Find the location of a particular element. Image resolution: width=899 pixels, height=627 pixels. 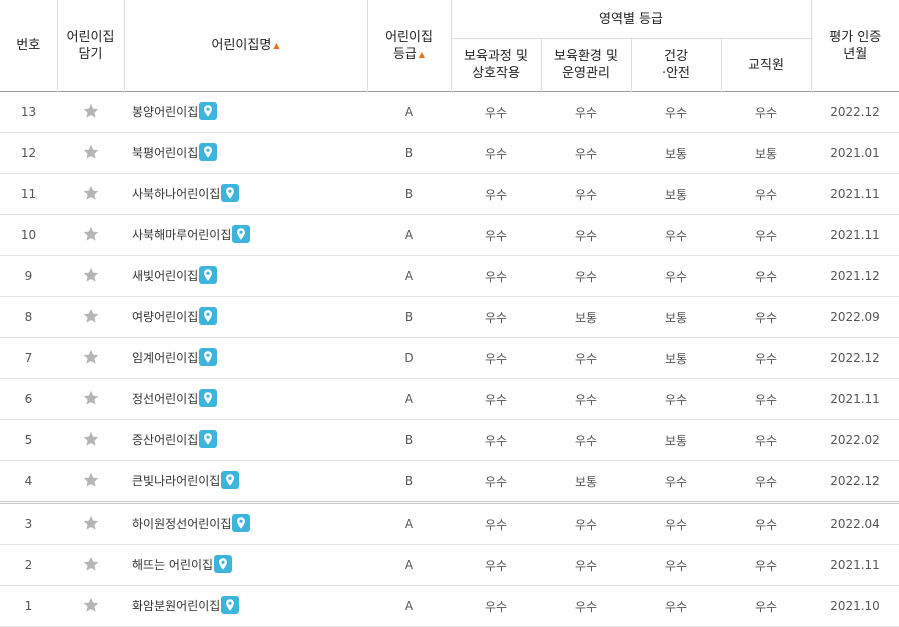

cert-date-cell: 2022.04 is located at coordinates (855, 523).